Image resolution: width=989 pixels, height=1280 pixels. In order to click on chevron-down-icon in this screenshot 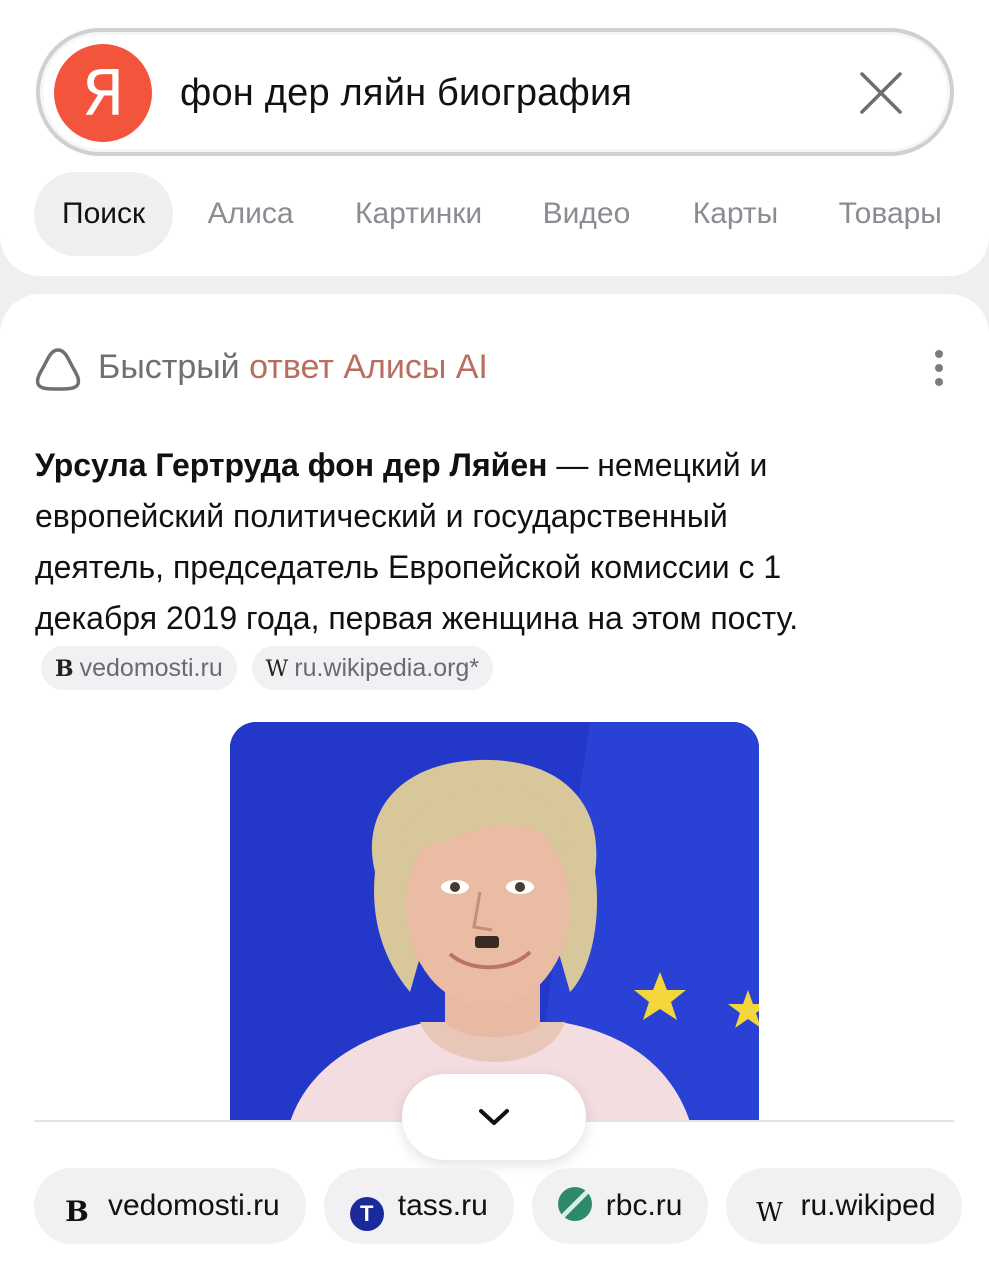, I will do `click(494, 1117)`.